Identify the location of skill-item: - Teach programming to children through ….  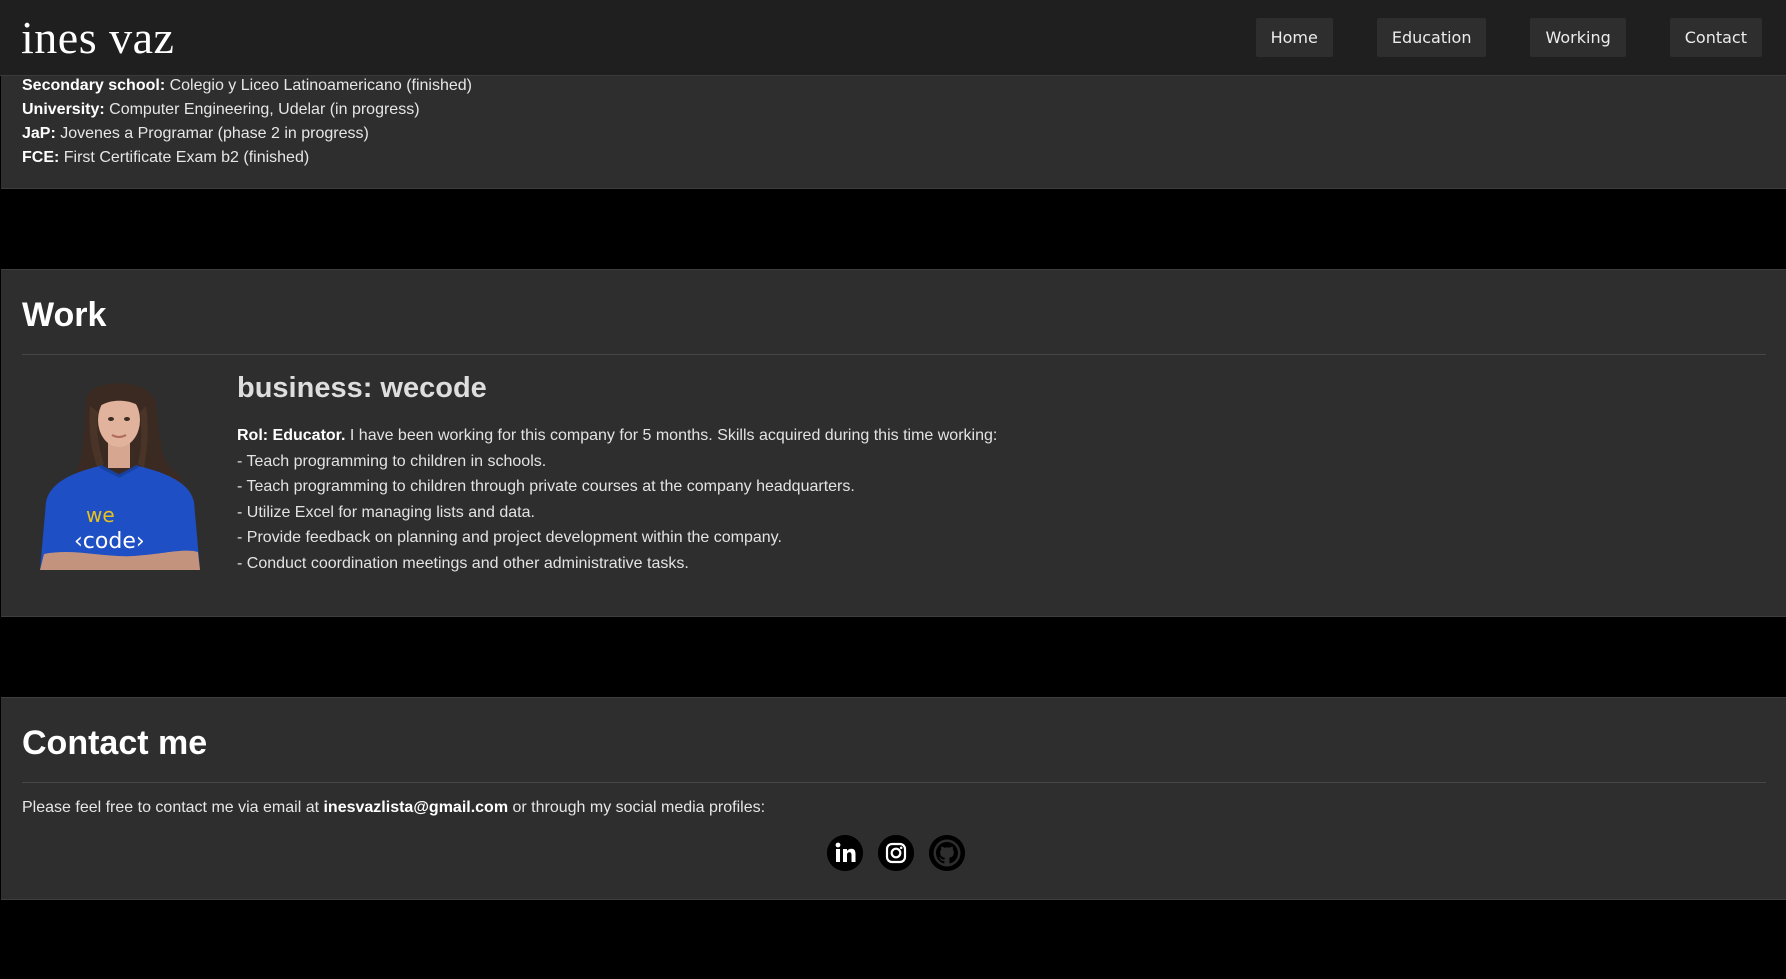
(546, 487).